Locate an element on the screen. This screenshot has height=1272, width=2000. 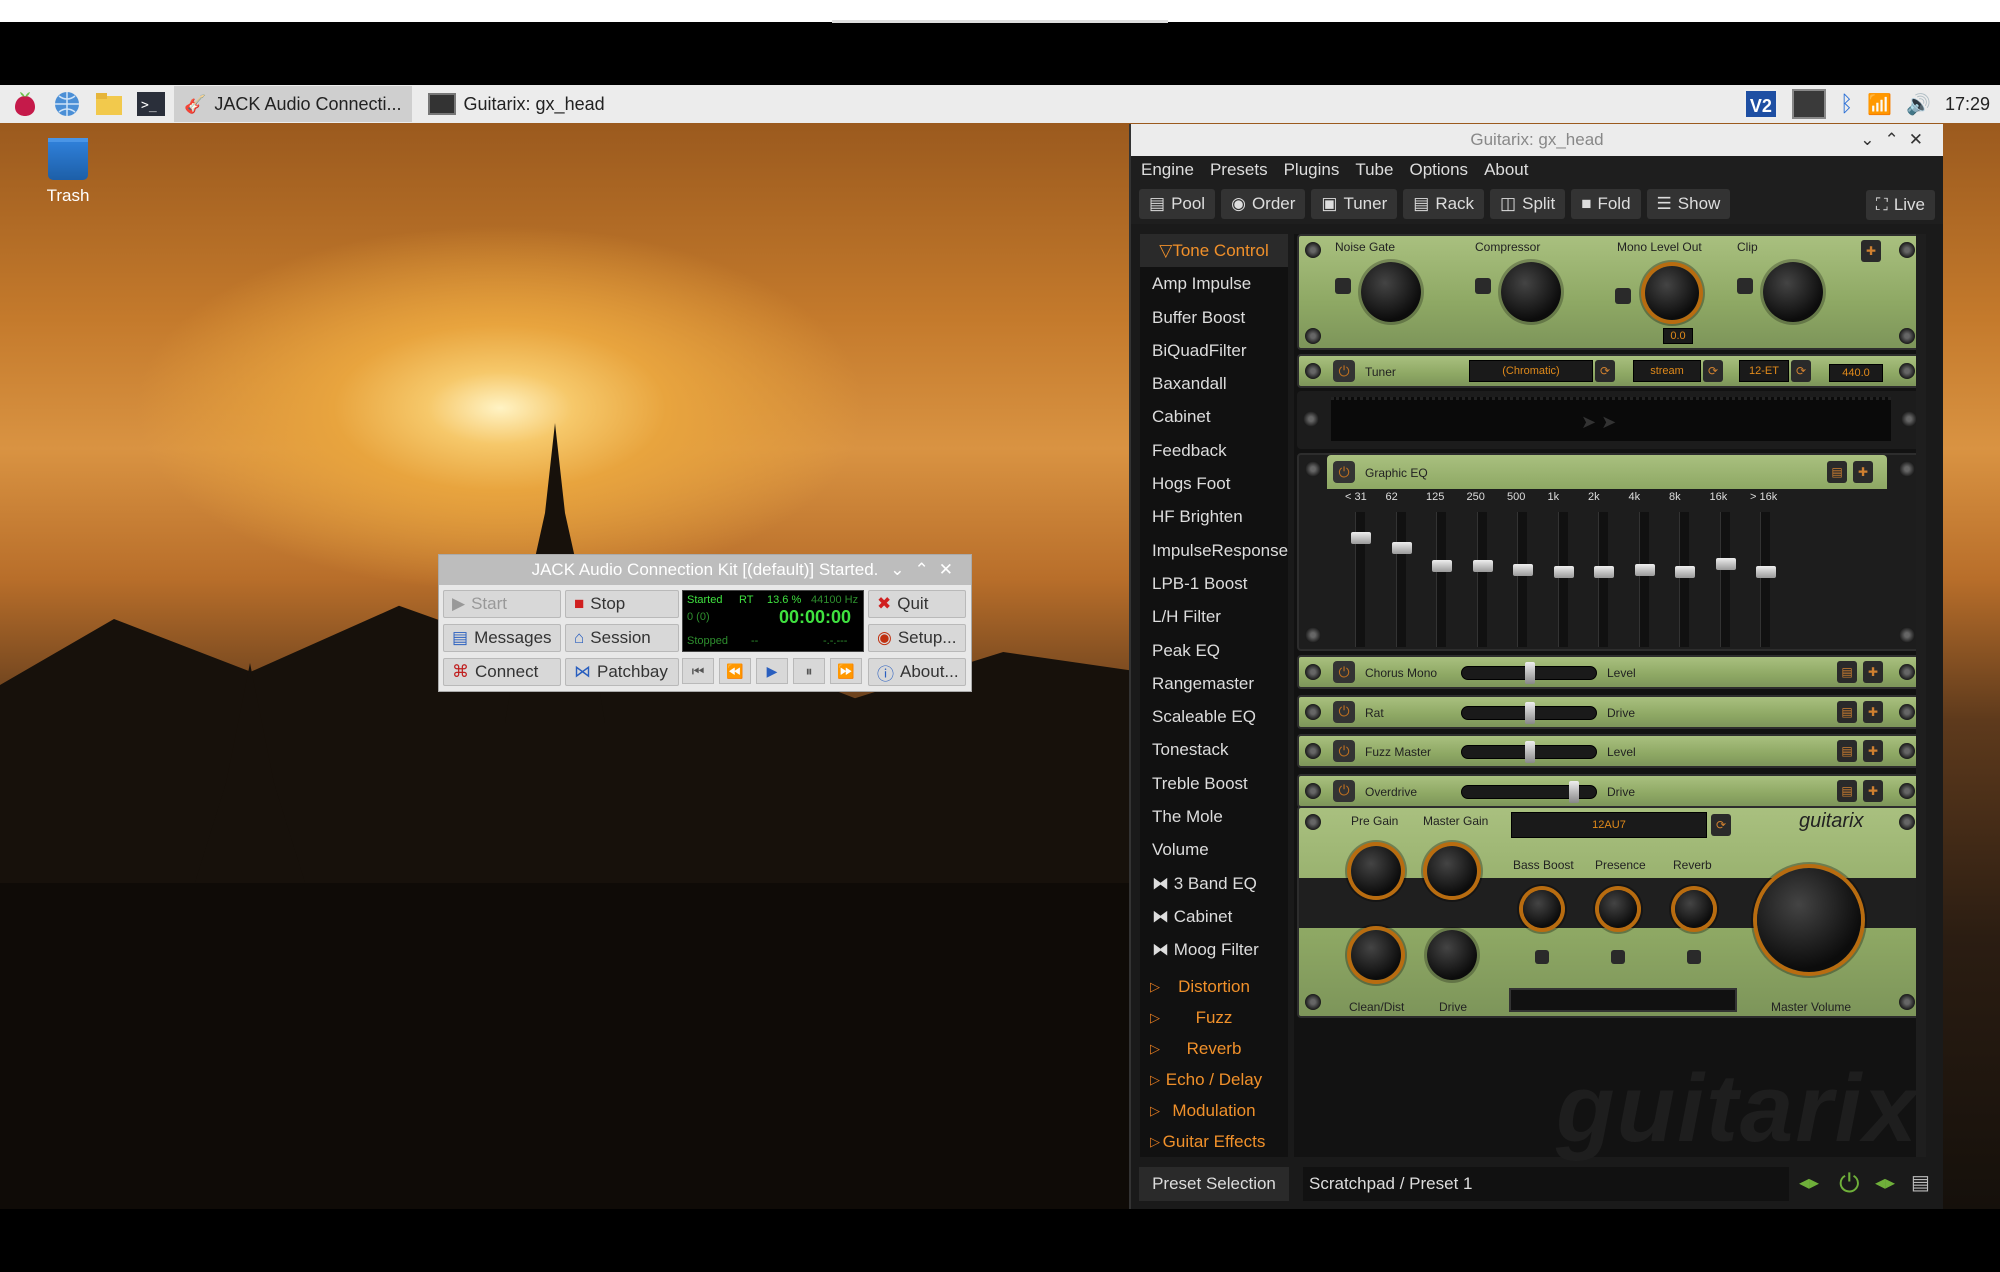
temperament-select: 12-ET is located at coordinates (1764, 371).